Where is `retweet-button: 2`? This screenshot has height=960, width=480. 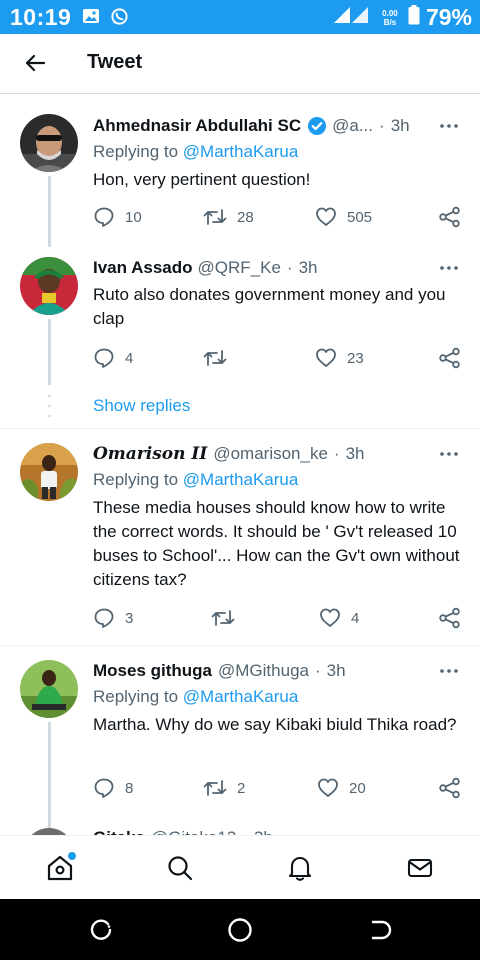
retweet-button: 2 is located at coordinates (224, 788).